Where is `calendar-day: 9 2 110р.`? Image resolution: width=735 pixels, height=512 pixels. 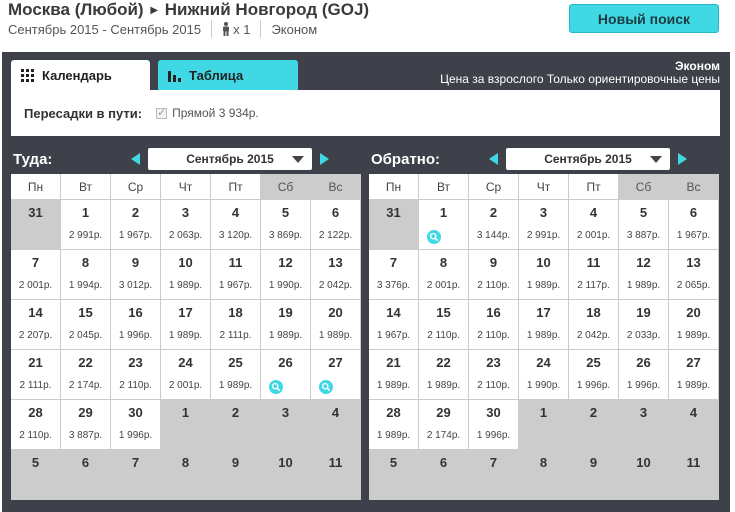 calendar-day: 9 2 110р. is located at coordinates (494, 275).